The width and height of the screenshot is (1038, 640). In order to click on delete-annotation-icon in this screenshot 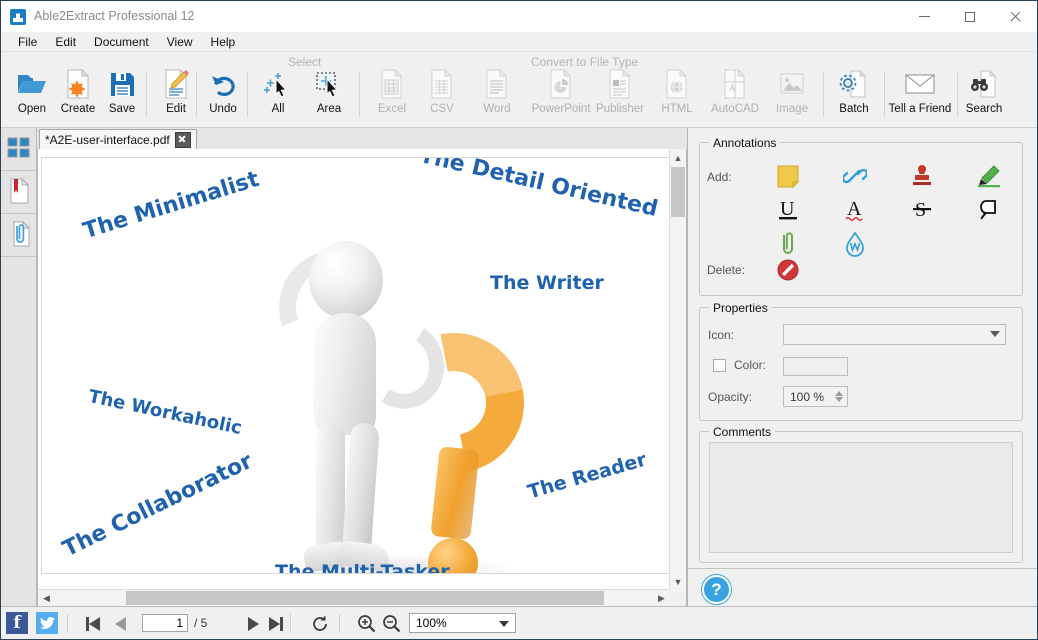, I will do `click(788, 270)`.